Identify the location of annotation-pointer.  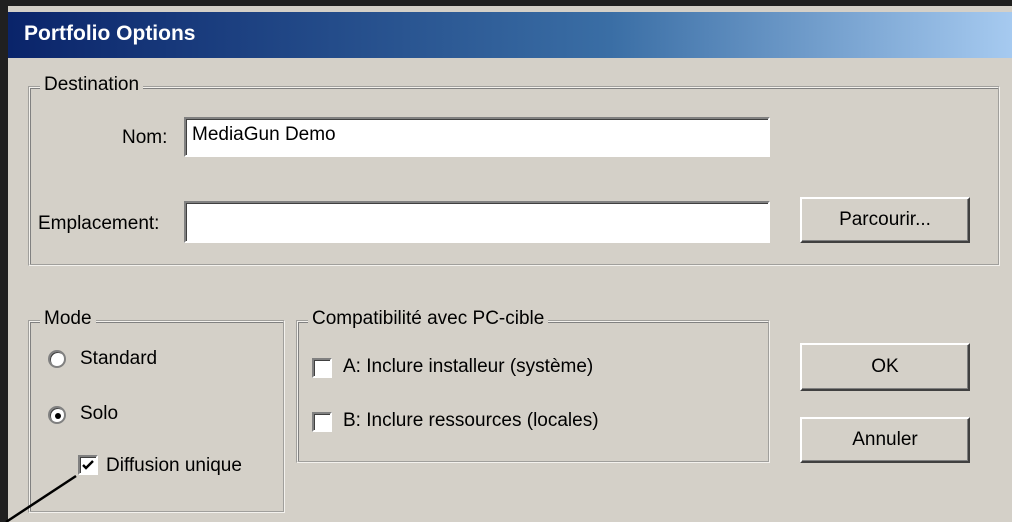
(41, 498).